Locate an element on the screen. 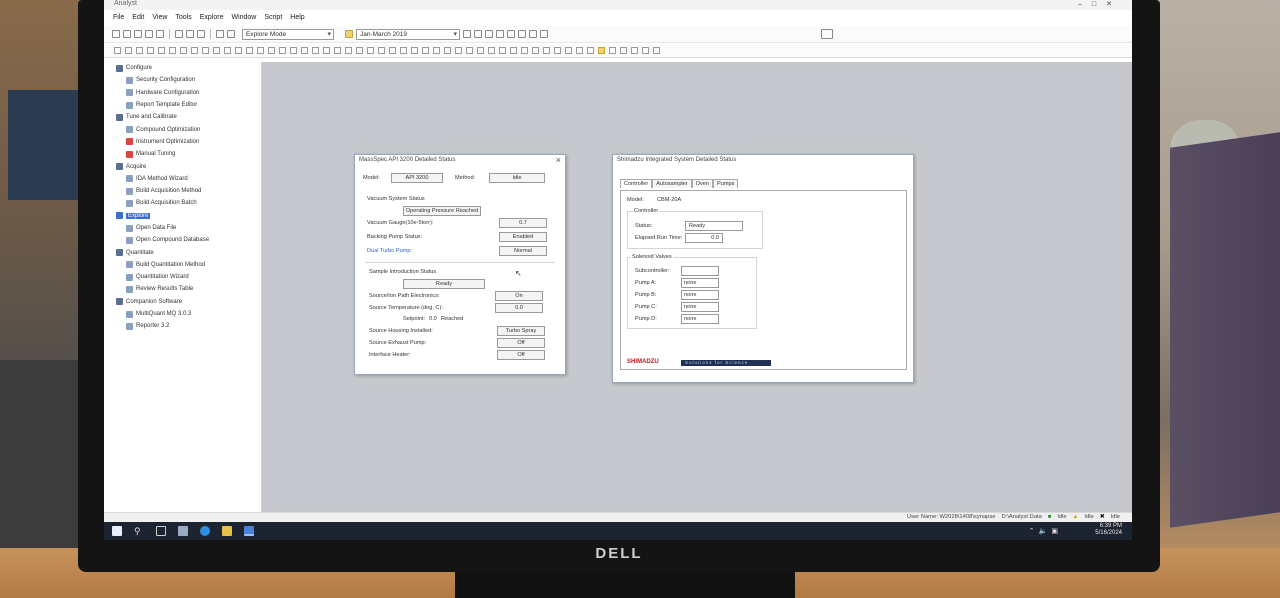  nav-build-acquisition-batch: Build Acquisition Batch is located at coordinates (186, 203).